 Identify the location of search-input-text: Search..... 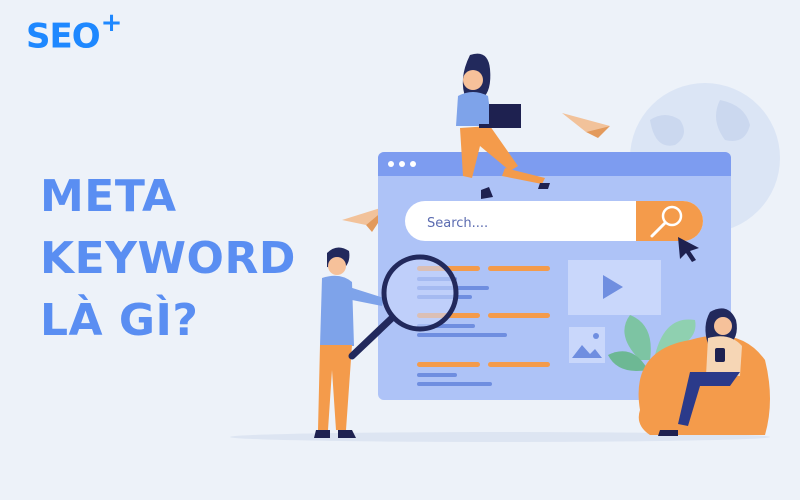
(457, 223).